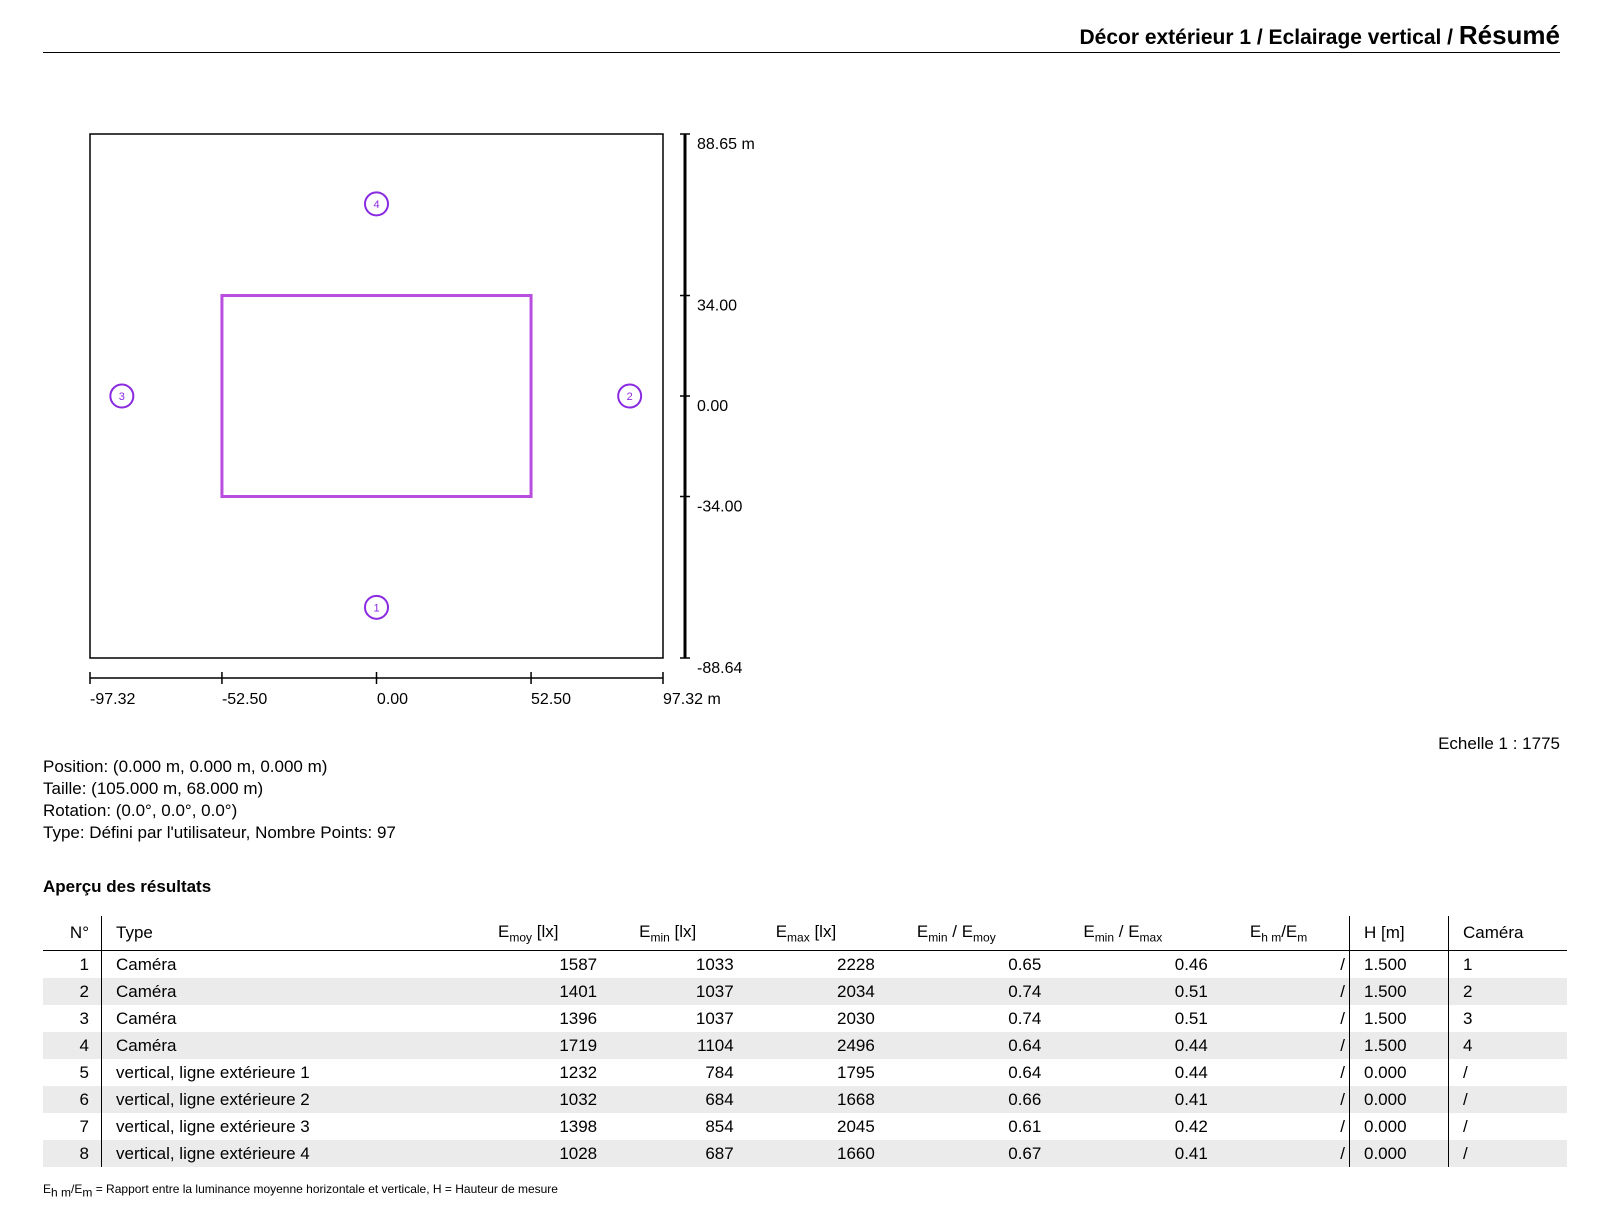 This screenshot has height=1217, width=1600. I want to click on camera-label: 2, so click(630, 397).